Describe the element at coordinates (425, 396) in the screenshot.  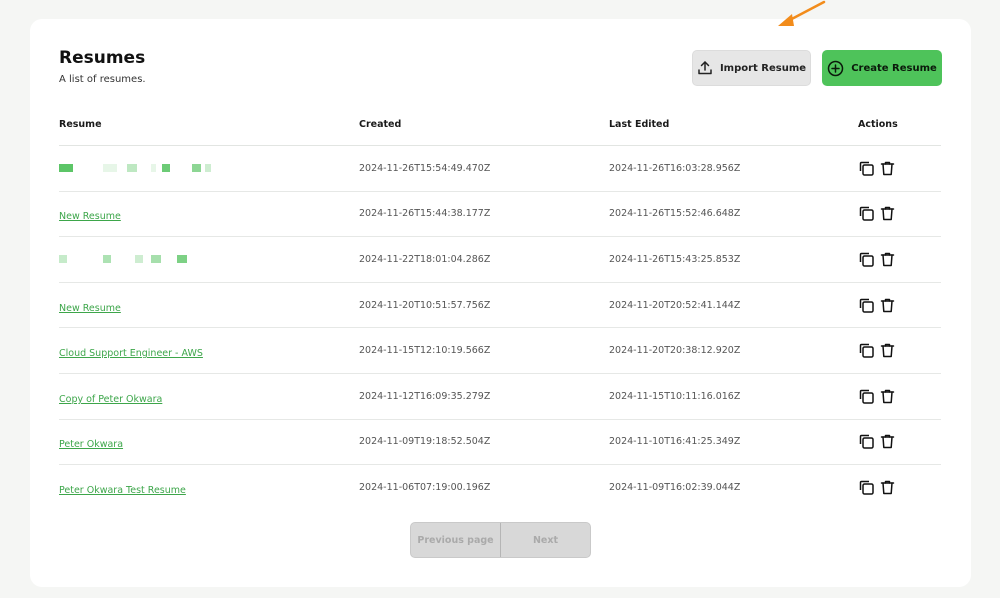
I see `created-date: 2024-11-12T16:09:35.279Z` at that location.